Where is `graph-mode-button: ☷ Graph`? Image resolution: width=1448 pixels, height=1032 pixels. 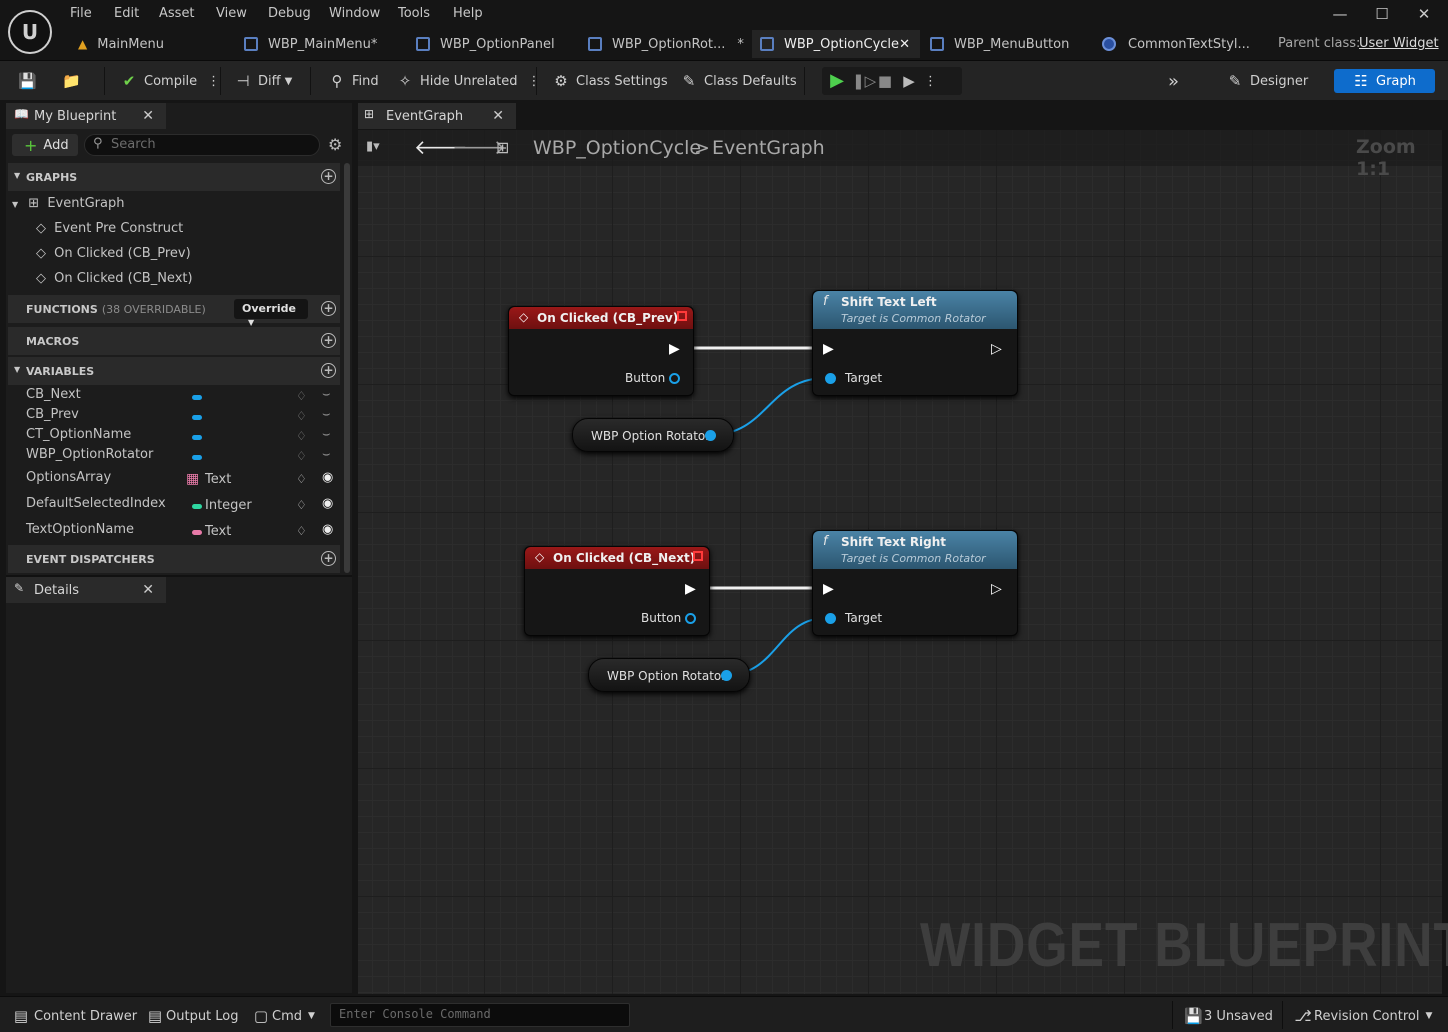
graph-mode-button: ☷ Graph is located at coordinates (1384, 81).